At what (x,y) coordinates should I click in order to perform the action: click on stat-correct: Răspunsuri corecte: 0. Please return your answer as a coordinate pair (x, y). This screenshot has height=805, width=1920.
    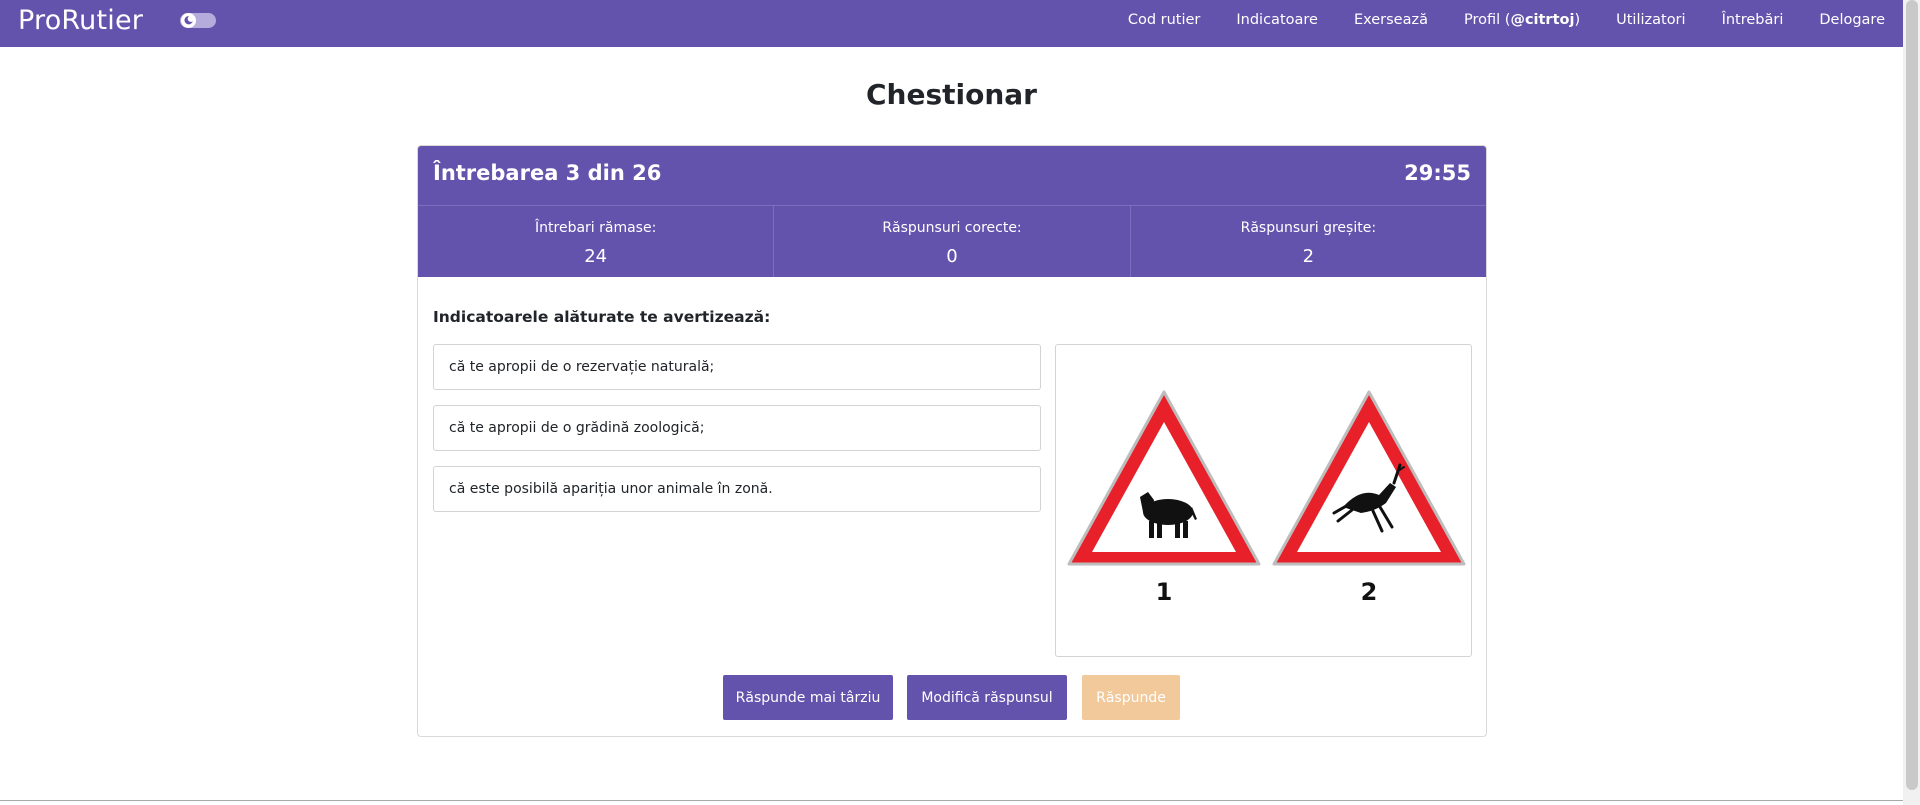
    Looking at the image, I should click on (951, 241).